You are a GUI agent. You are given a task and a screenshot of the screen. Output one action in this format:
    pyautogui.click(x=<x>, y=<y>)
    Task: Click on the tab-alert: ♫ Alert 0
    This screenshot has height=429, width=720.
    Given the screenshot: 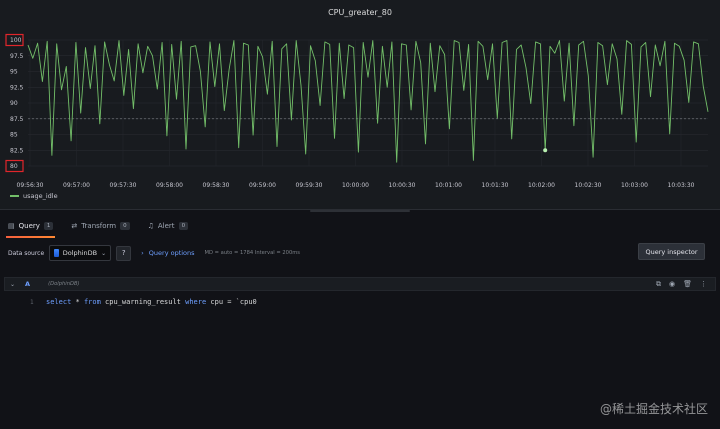 What is the action you would take?
    pyautogui.click(x=168, y=226)
    